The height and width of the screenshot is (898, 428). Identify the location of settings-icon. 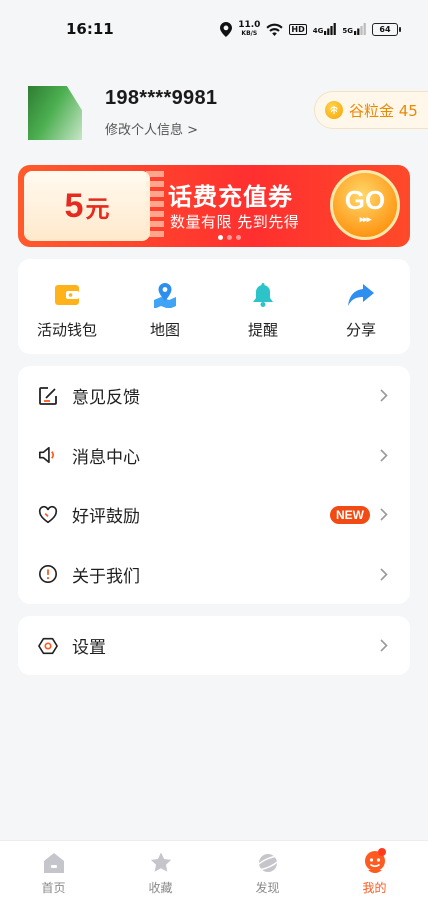
(48, 646).